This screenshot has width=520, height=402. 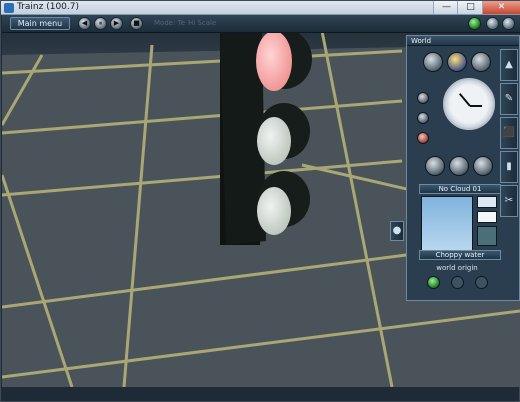 I want to click on app-icon, so click(x=9, y=8).